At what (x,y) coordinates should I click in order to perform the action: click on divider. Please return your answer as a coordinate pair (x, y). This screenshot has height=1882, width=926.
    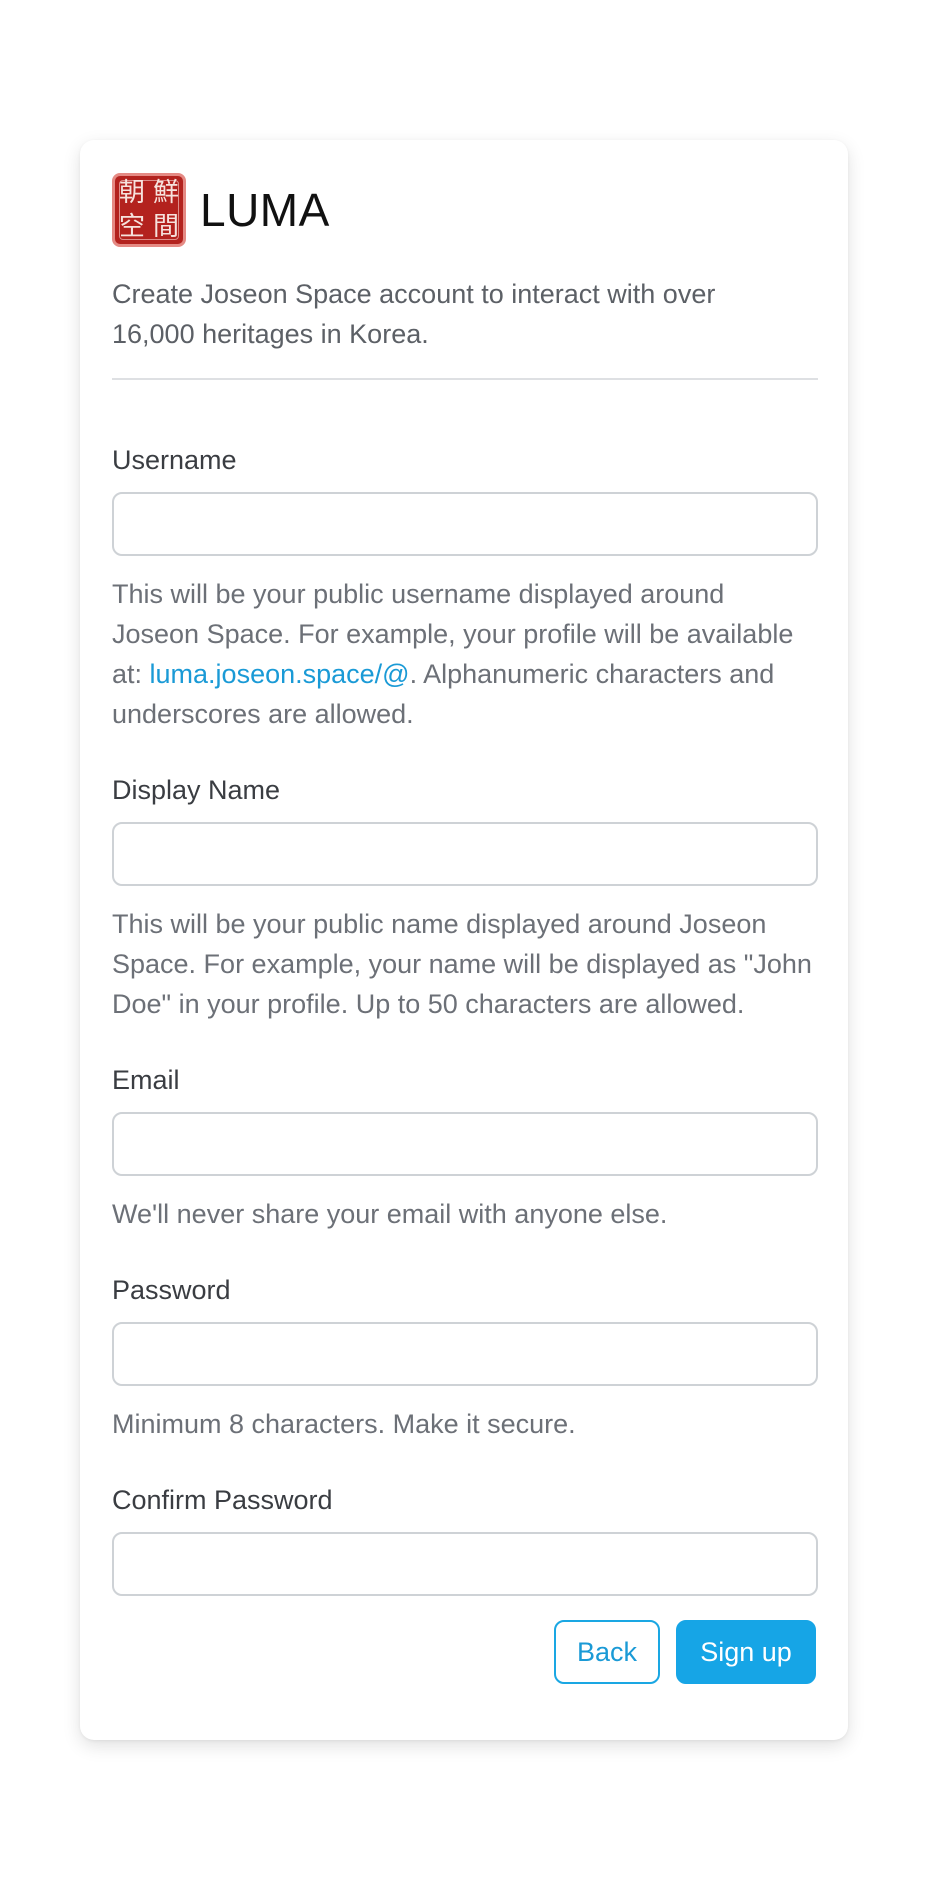
    Looking at the image, I should click on (465, 379).